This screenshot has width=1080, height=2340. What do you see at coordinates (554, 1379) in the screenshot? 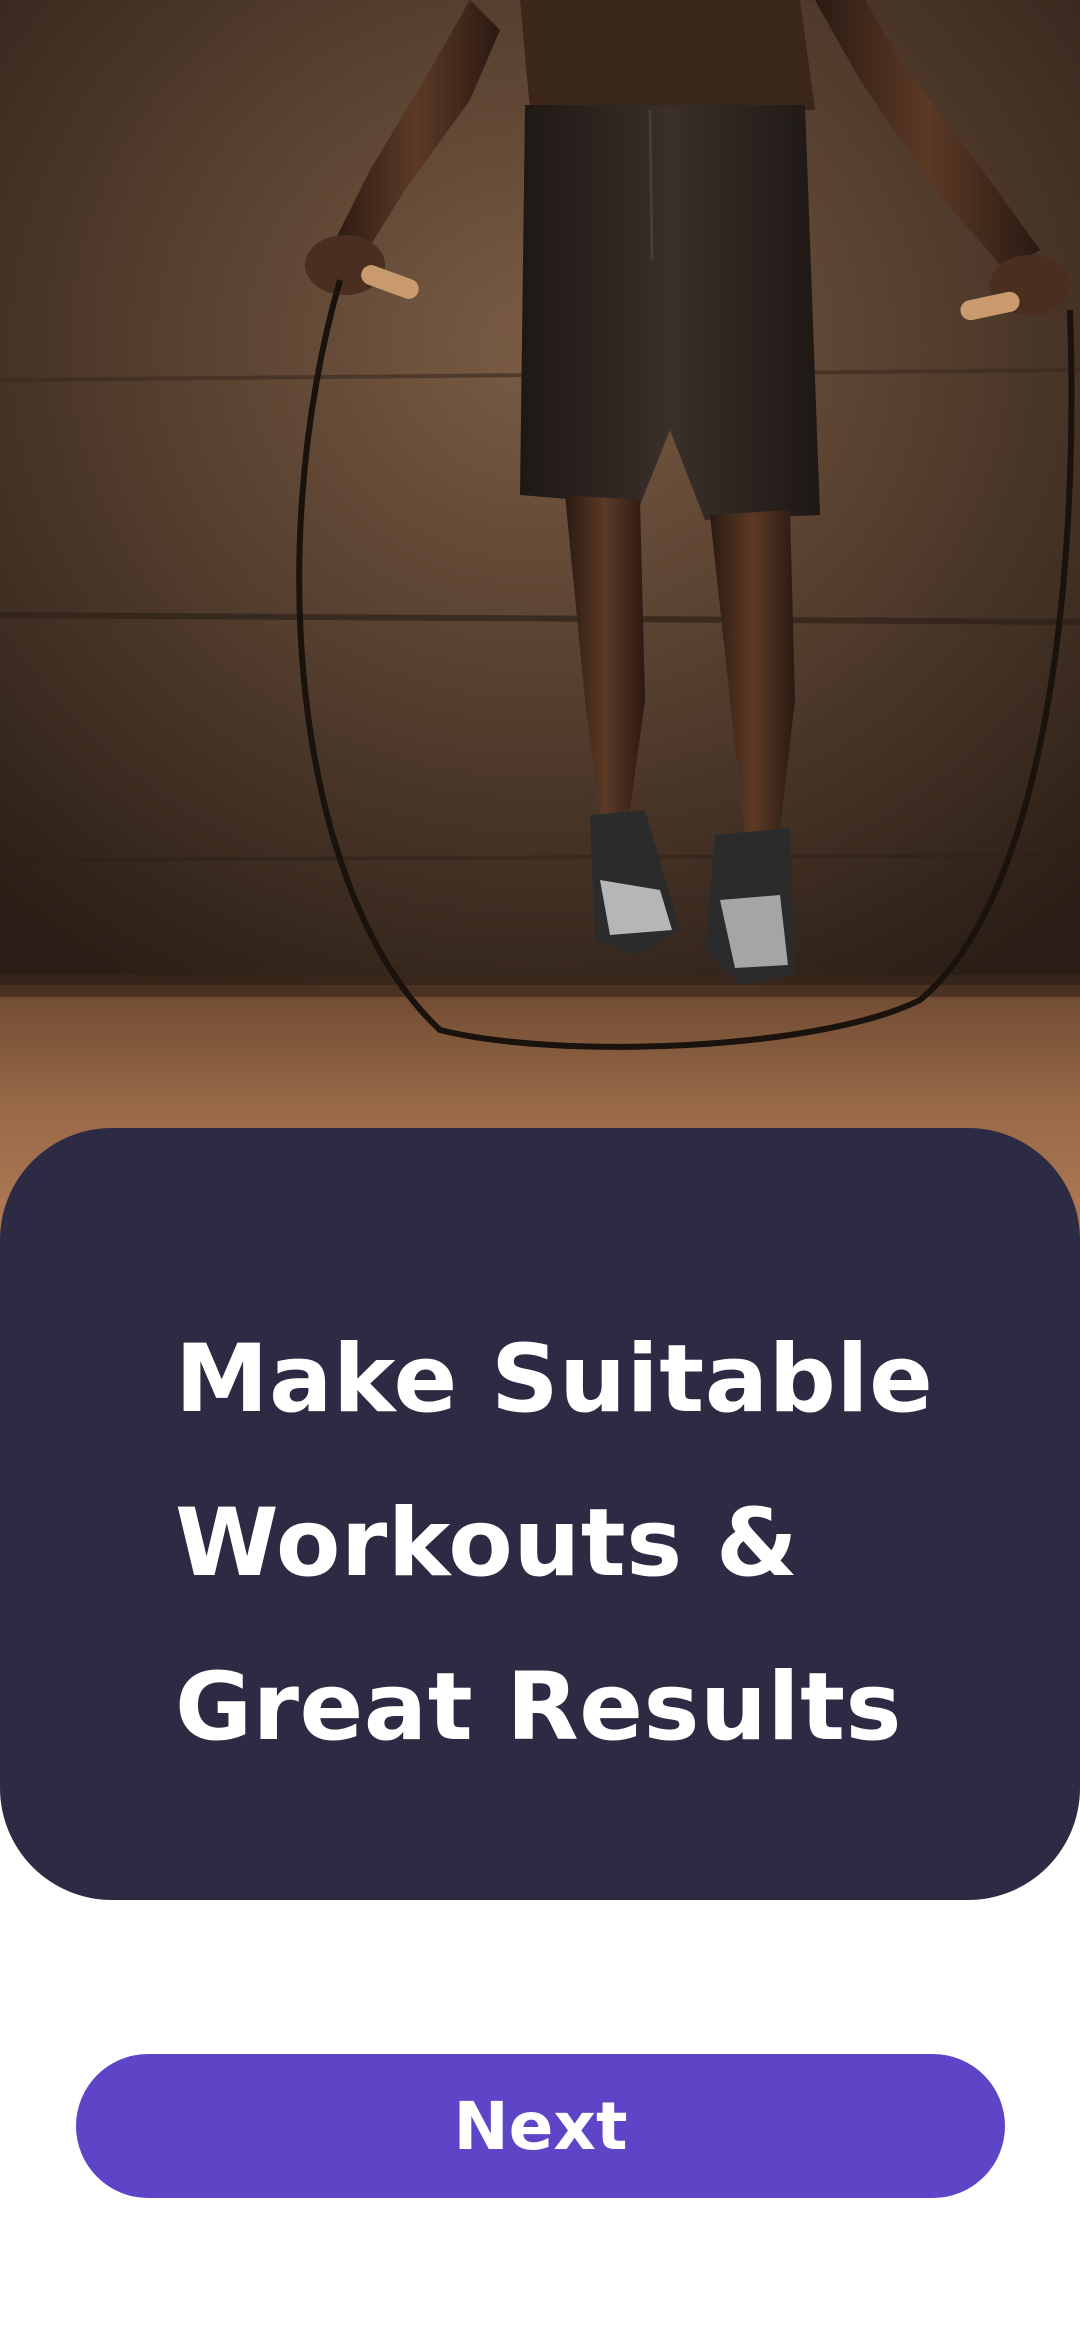
I see `title-line-1: Make Suitable` at bounding box center [554, 1379].